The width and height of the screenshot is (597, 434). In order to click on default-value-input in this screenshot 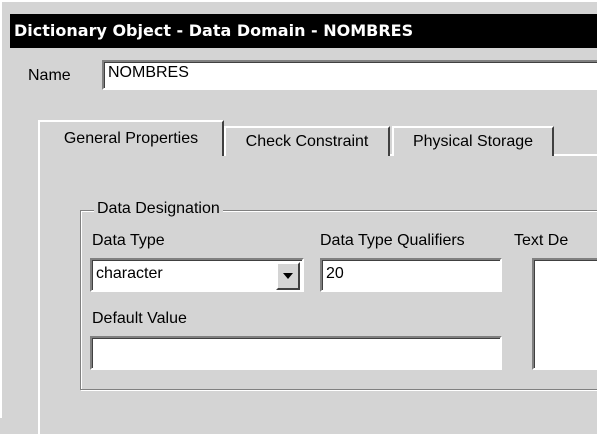, I will do `click(296, 353)`.